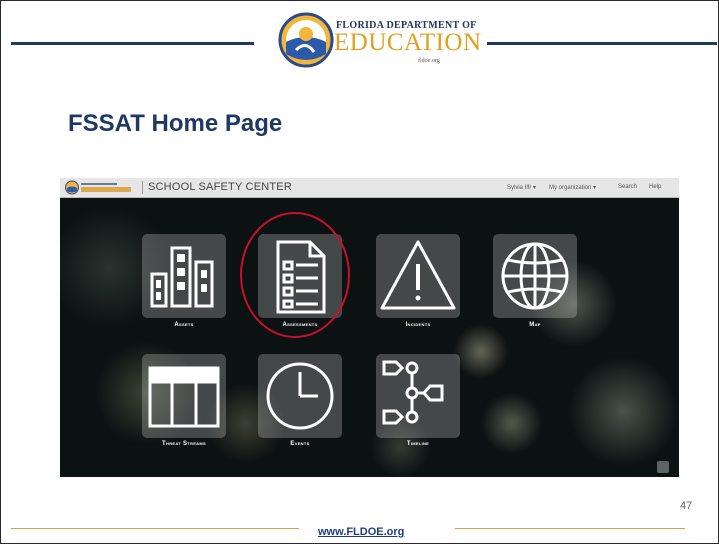 The width and height of the screenshot is (719, 544). Describe the element at coordinates (627, 187) in the screenshot. I see `search-link: Search` at that location.